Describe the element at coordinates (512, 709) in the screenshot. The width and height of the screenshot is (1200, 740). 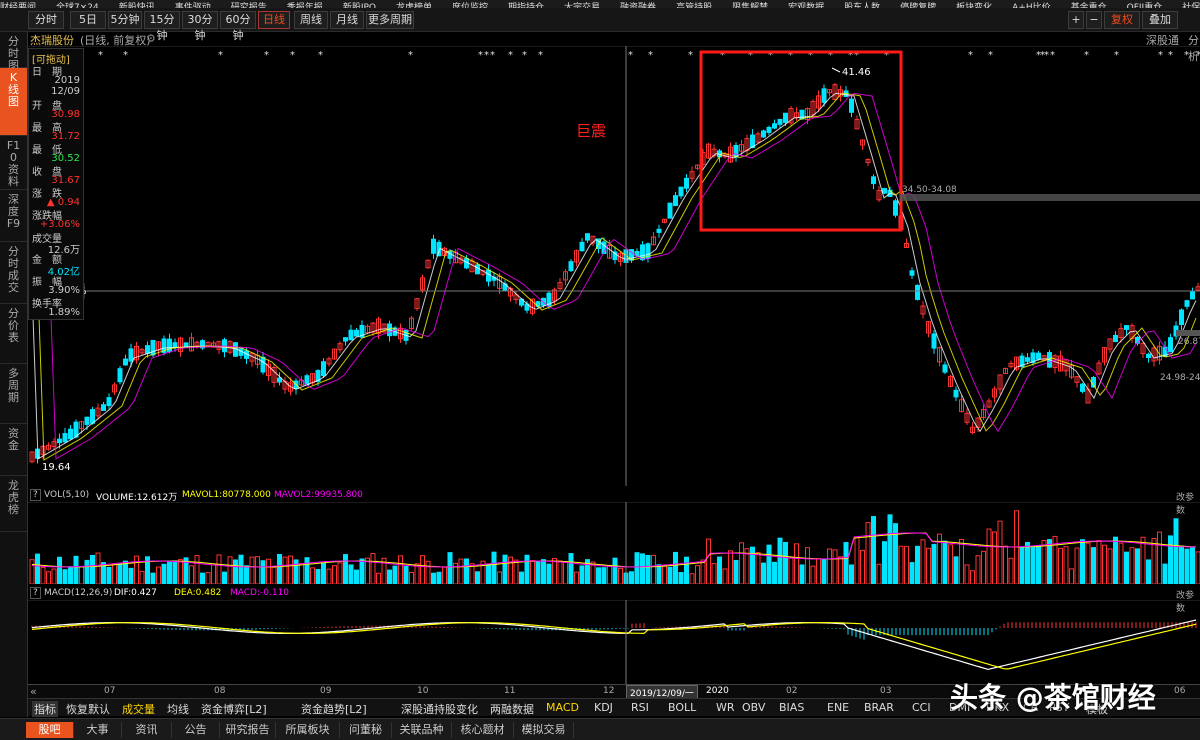
I see `indicator-tab: 两融数据` at that location.